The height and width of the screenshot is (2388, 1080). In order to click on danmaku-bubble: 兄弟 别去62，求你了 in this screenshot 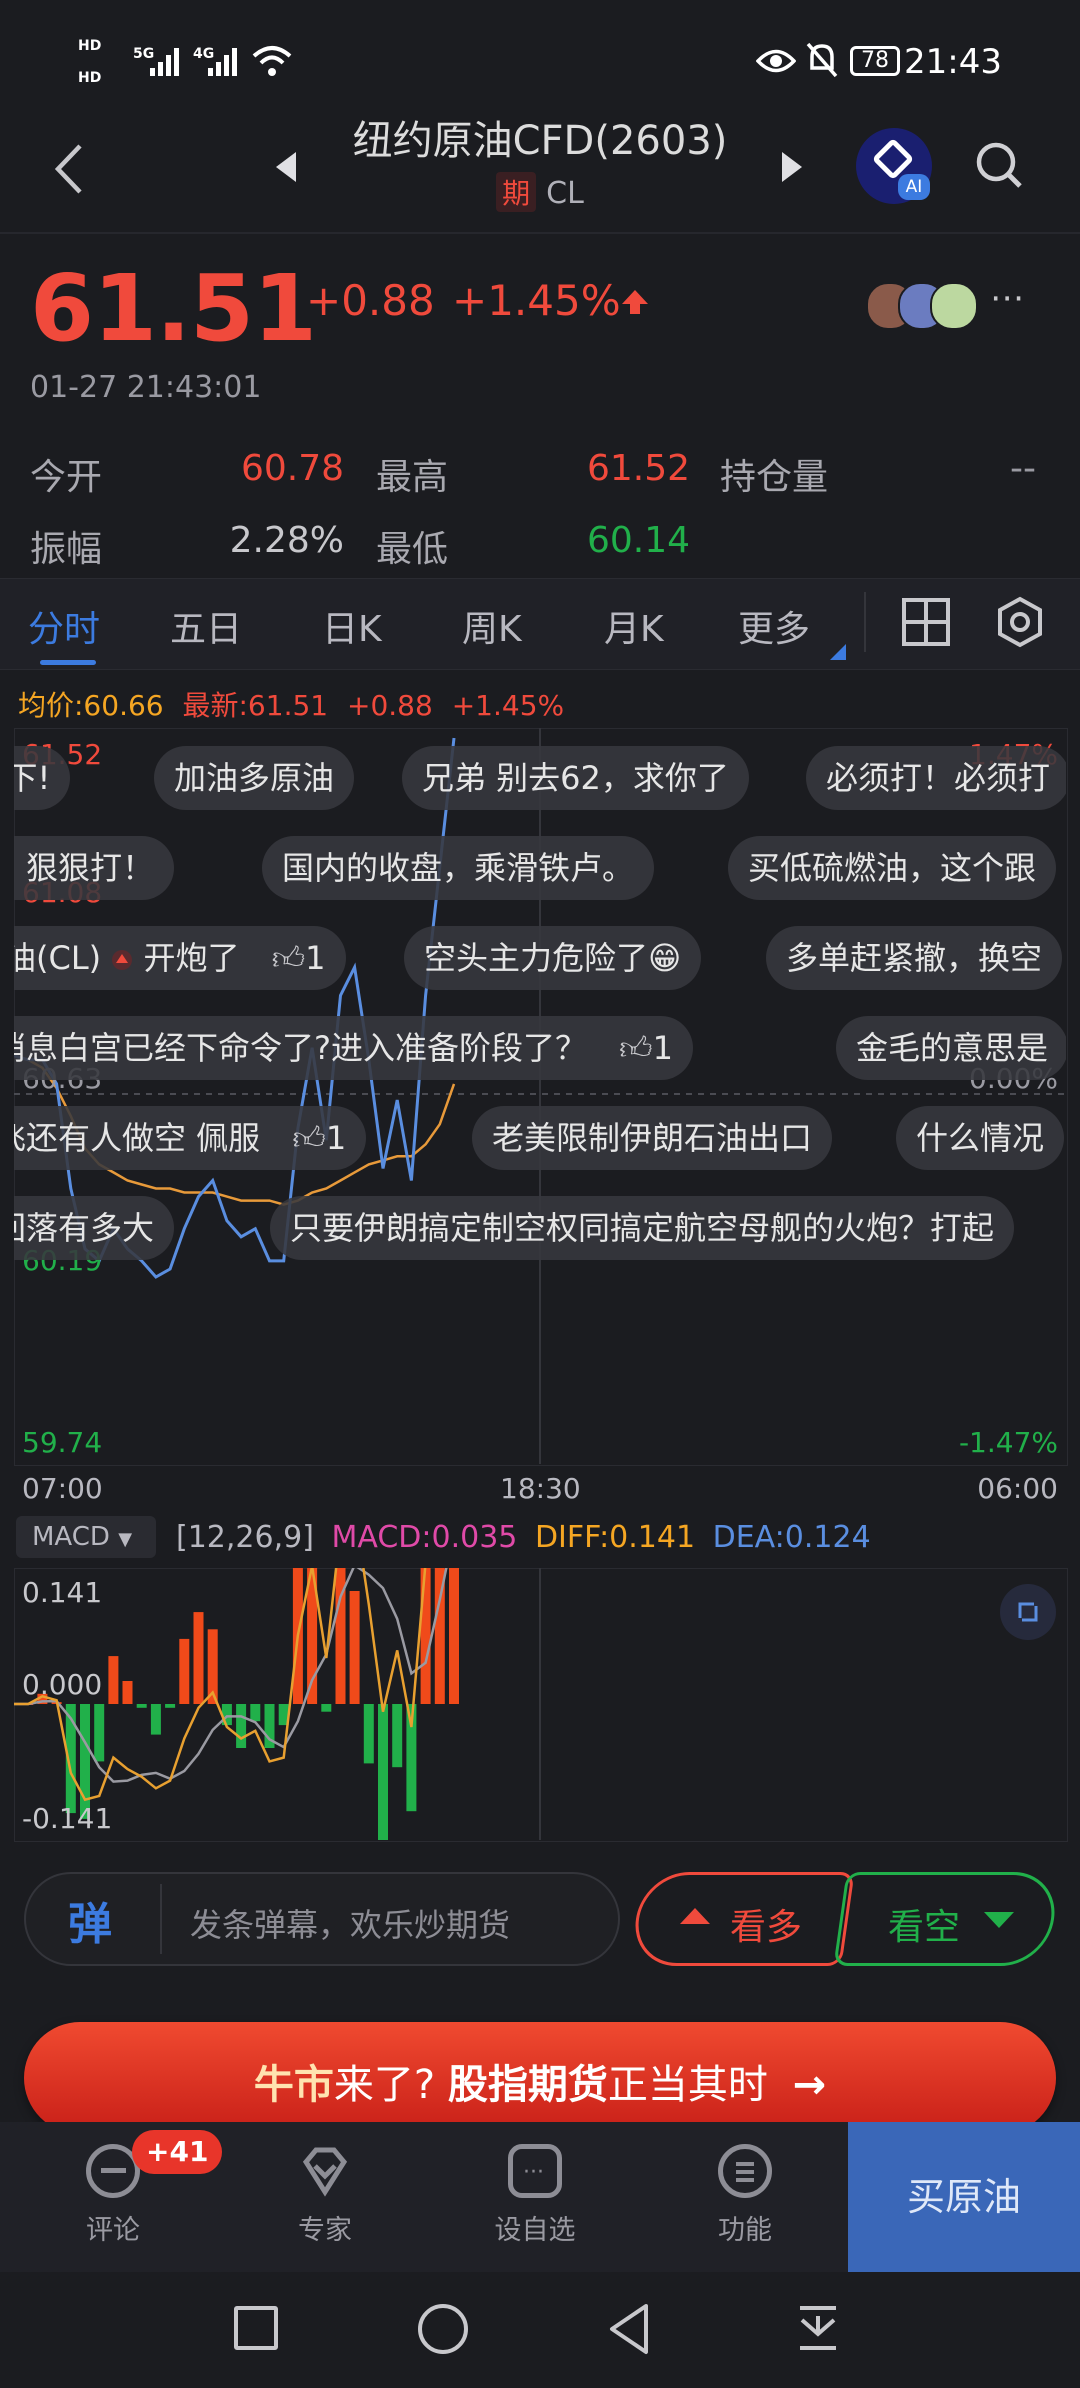, I will do `click(575, 778)`.